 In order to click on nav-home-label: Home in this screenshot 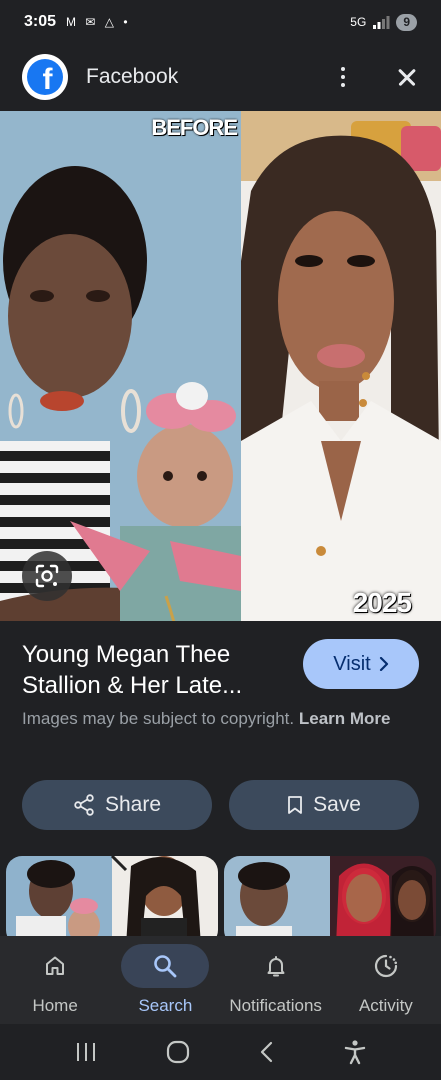, I will do `click(55, 1005)`.